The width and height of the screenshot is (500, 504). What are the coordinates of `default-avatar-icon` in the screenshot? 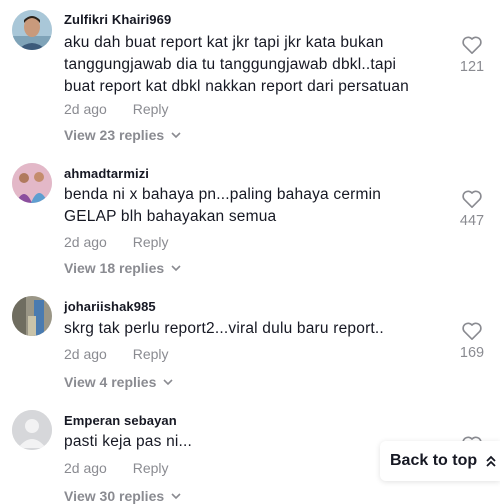 It's located at (32, 430).